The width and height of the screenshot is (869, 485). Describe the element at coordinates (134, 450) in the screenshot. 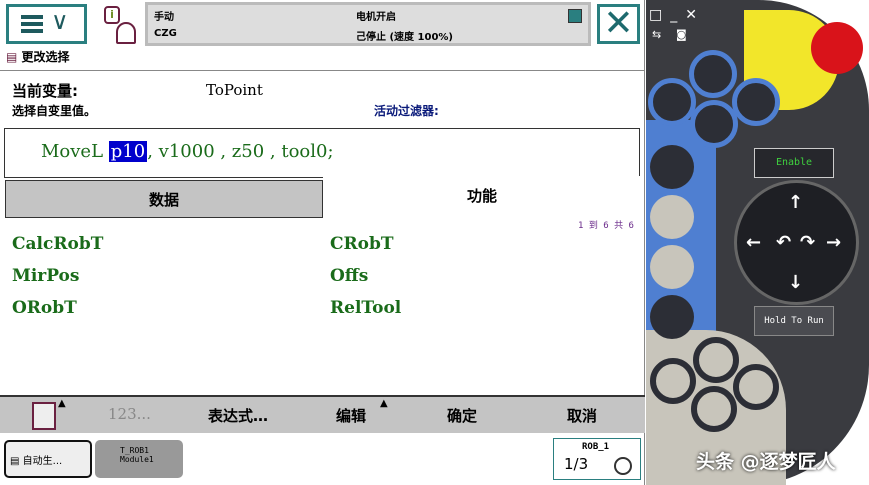

I see `taskbar-label: T_ROB1` at that location.